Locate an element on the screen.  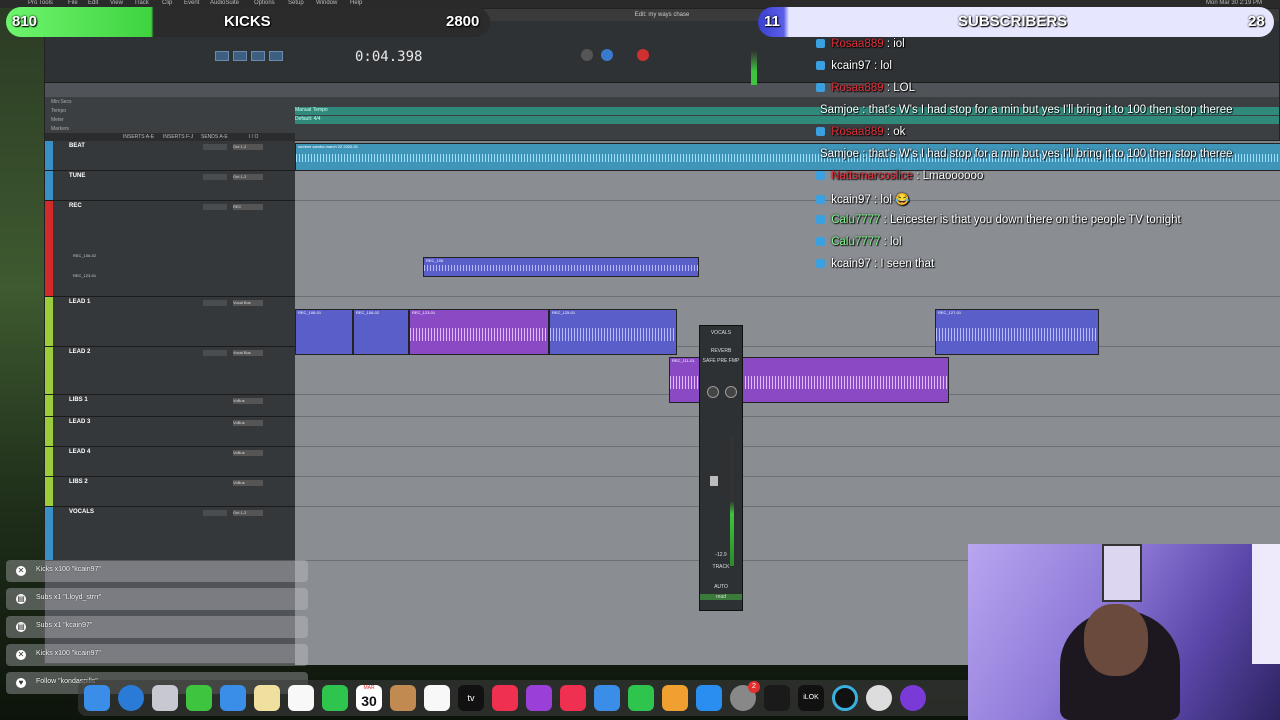
trim-tool-icon is located at coordinates (240, 56).